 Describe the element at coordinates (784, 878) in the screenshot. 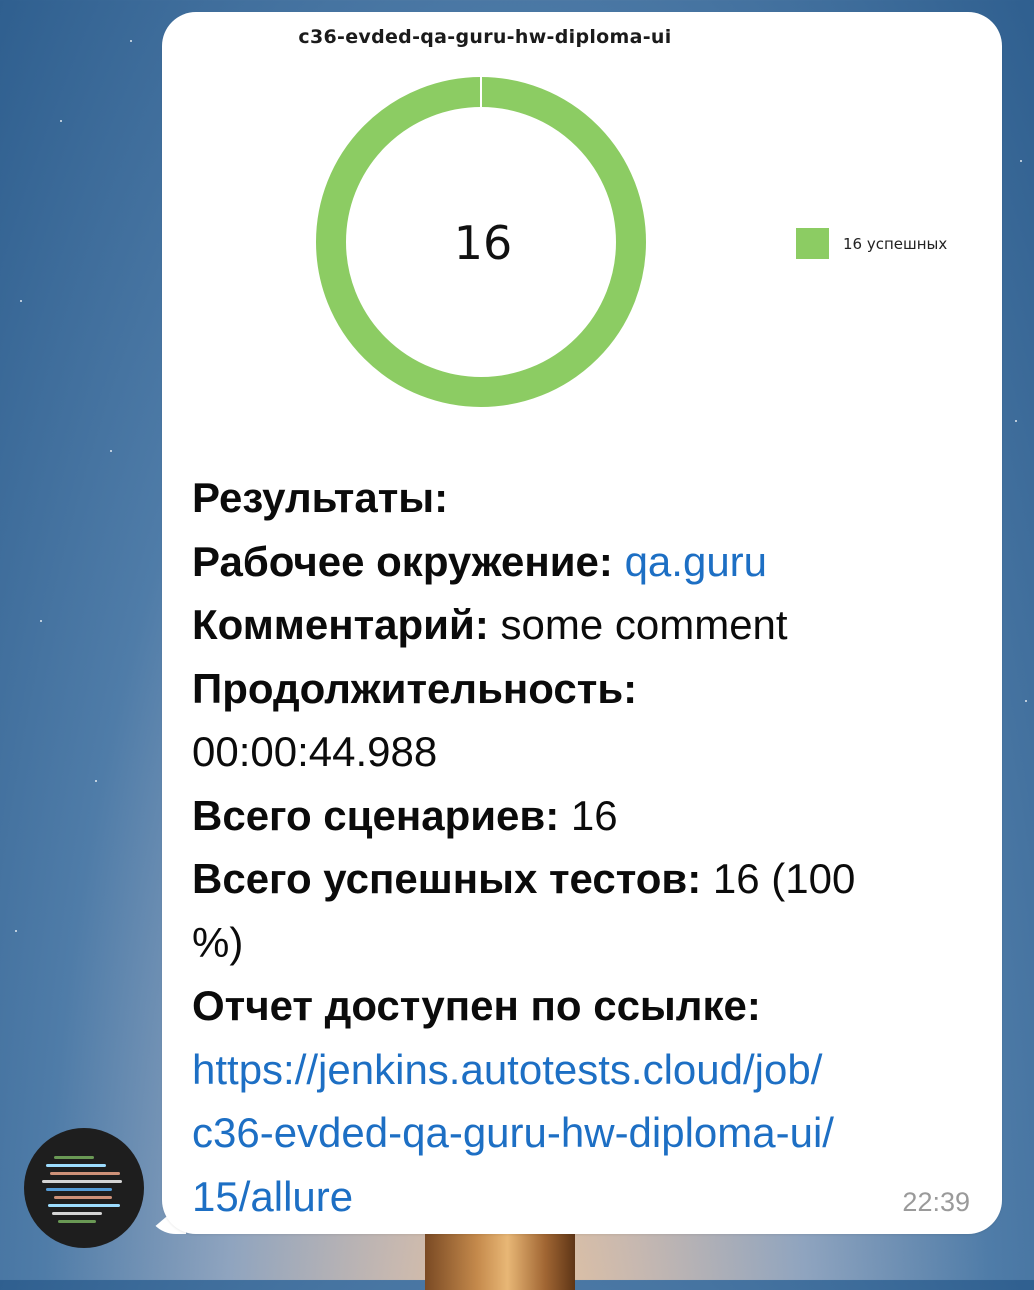

I see `passed-value: 16 (100` at that location.